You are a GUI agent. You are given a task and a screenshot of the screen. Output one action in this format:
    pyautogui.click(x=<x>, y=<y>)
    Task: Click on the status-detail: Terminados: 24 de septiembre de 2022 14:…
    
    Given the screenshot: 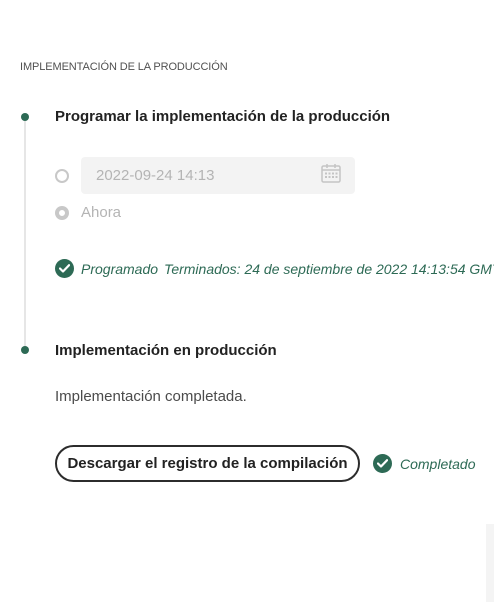 What is the action you would take?
    pyautogui.click(x=329, y=268)
    